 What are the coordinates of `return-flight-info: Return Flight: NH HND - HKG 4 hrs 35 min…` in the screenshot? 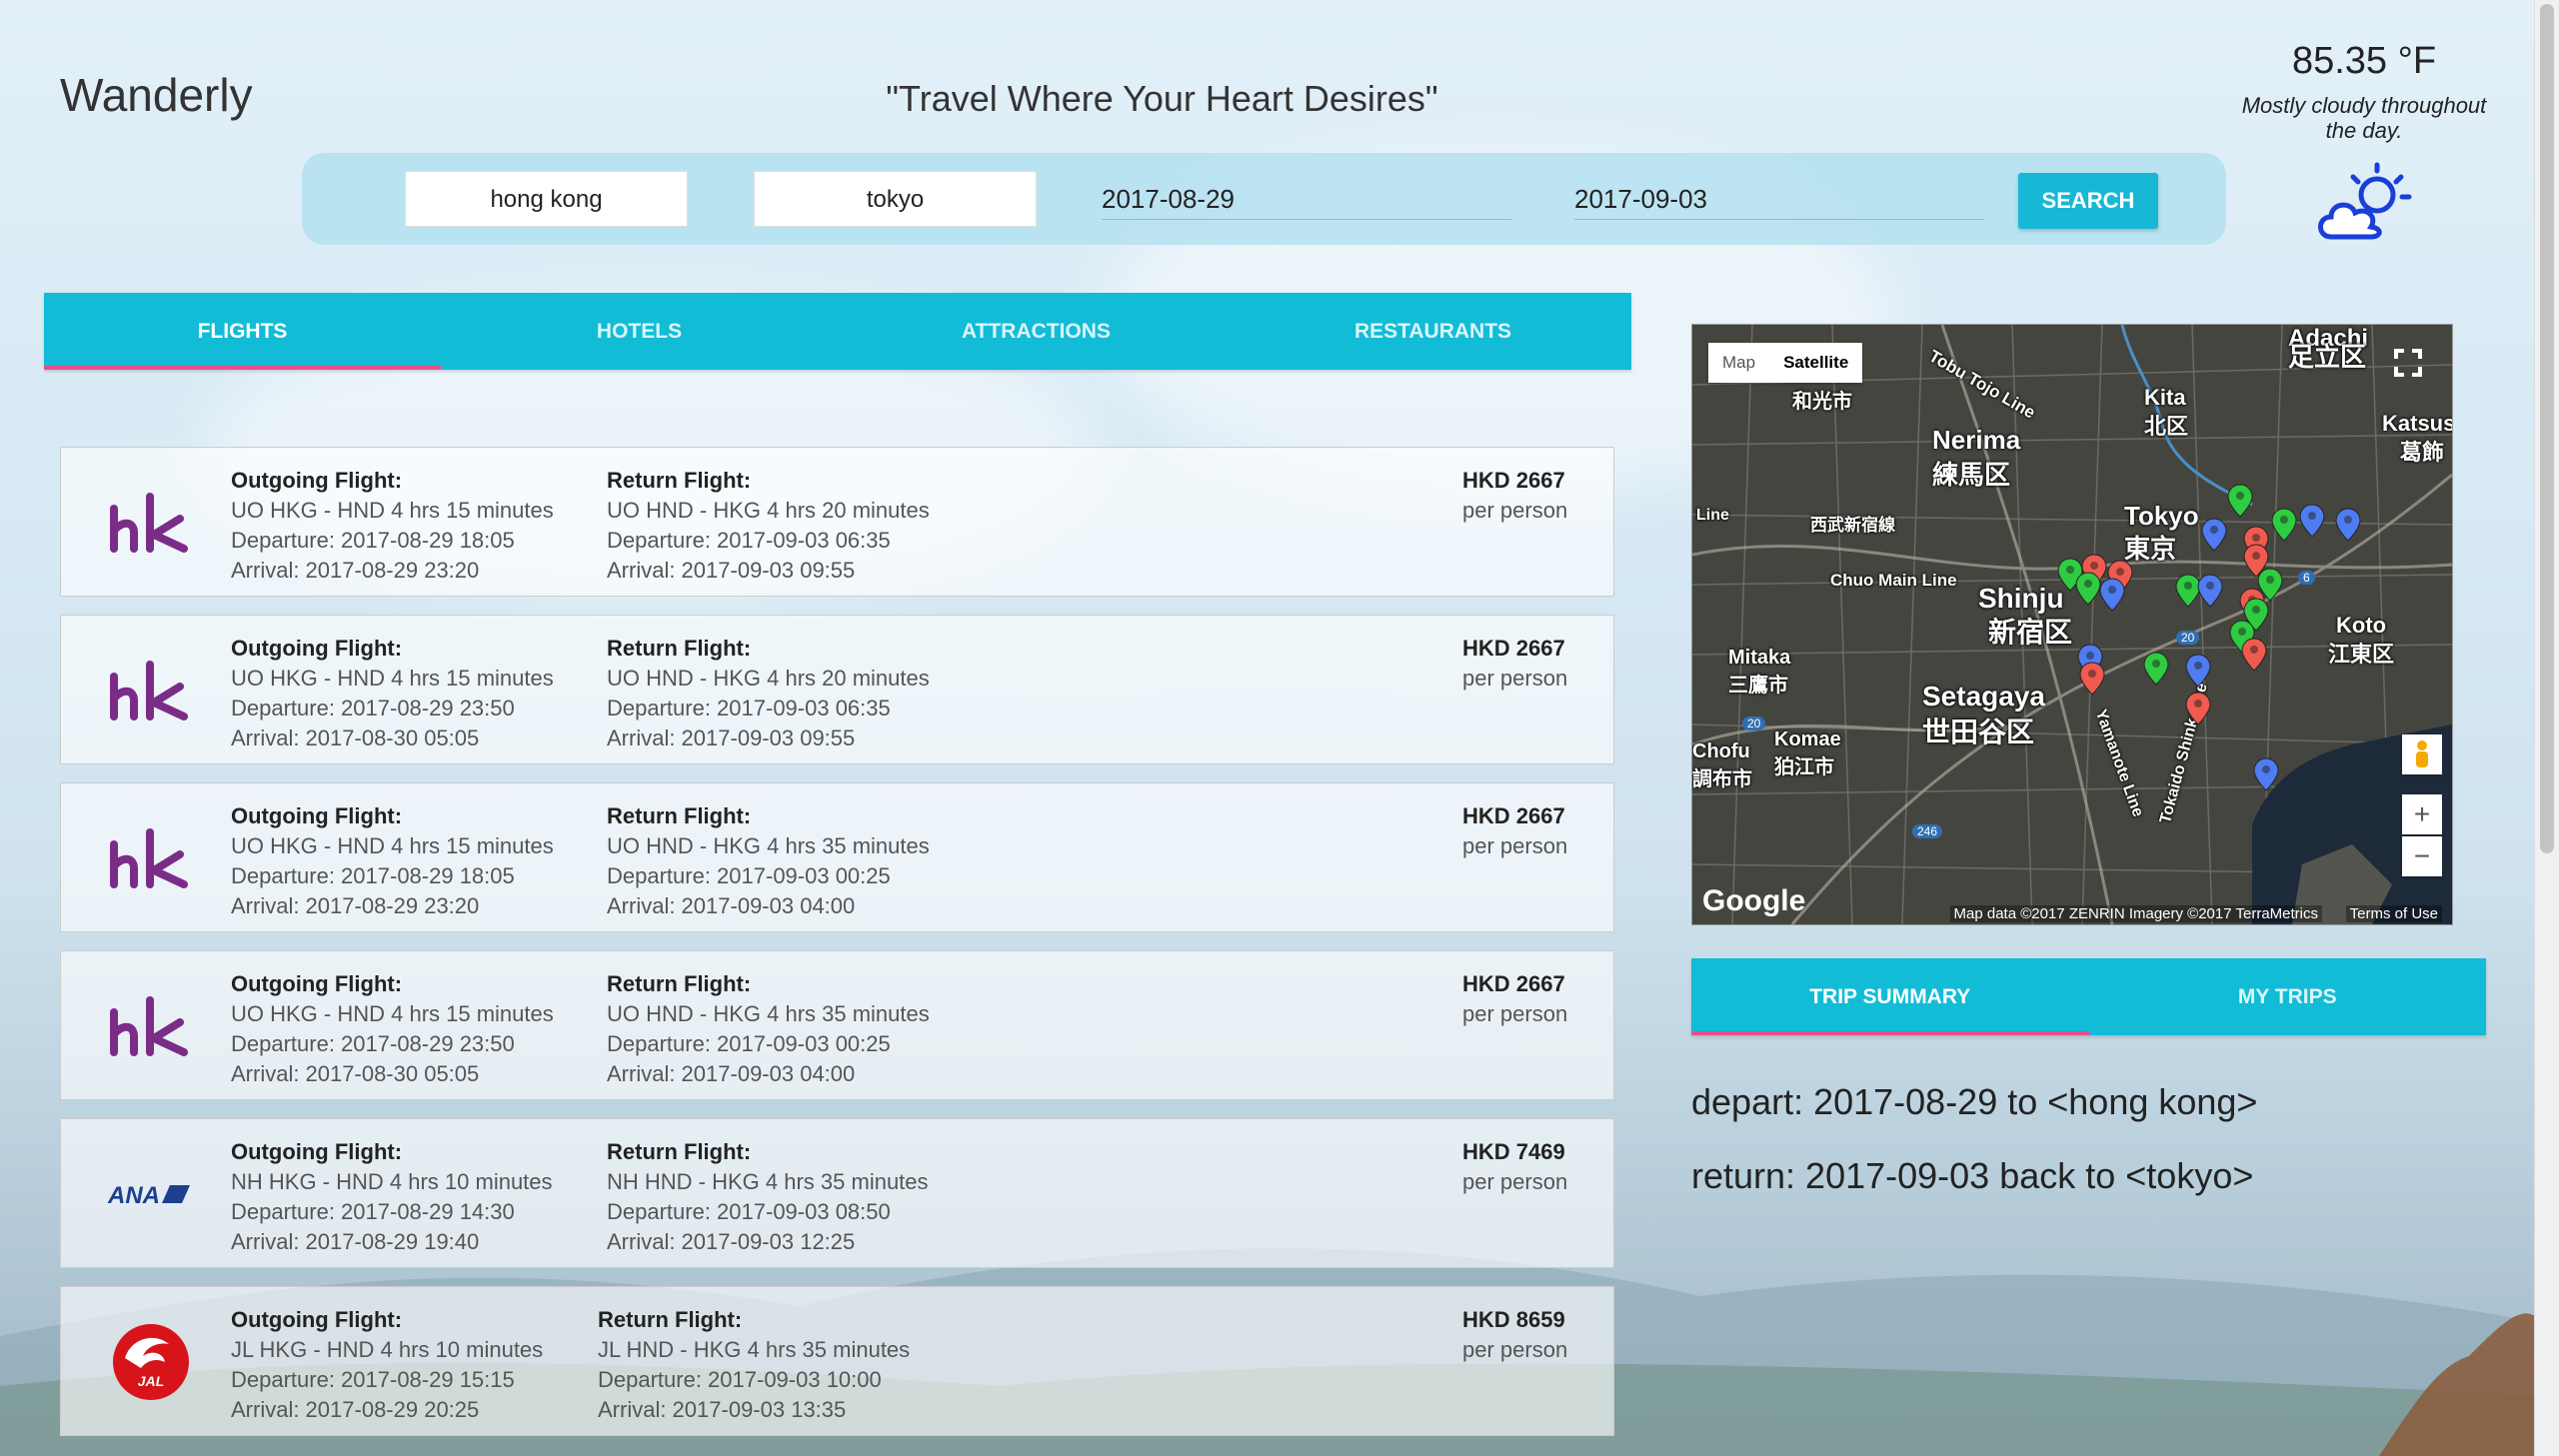 It's located at (768, 1197).